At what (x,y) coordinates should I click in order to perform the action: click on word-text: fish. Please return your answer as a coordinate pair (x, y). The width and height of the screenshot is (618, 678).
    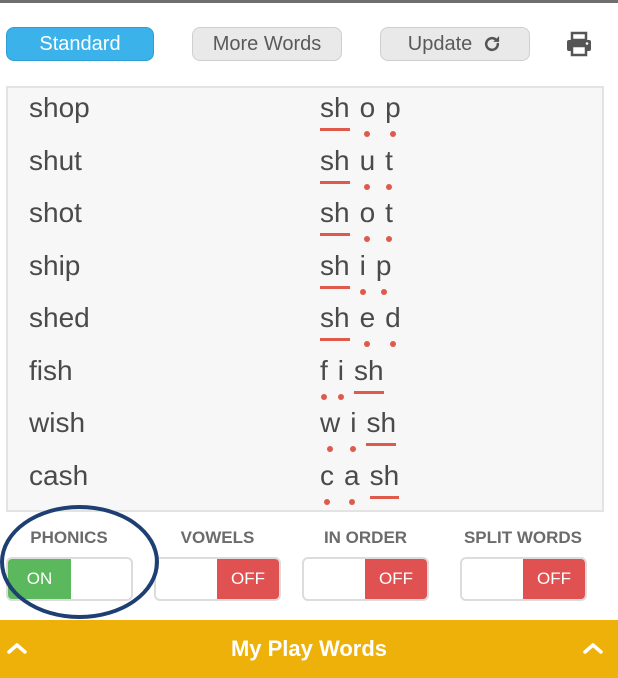
    Looking at the image, I should click on (51, 370).